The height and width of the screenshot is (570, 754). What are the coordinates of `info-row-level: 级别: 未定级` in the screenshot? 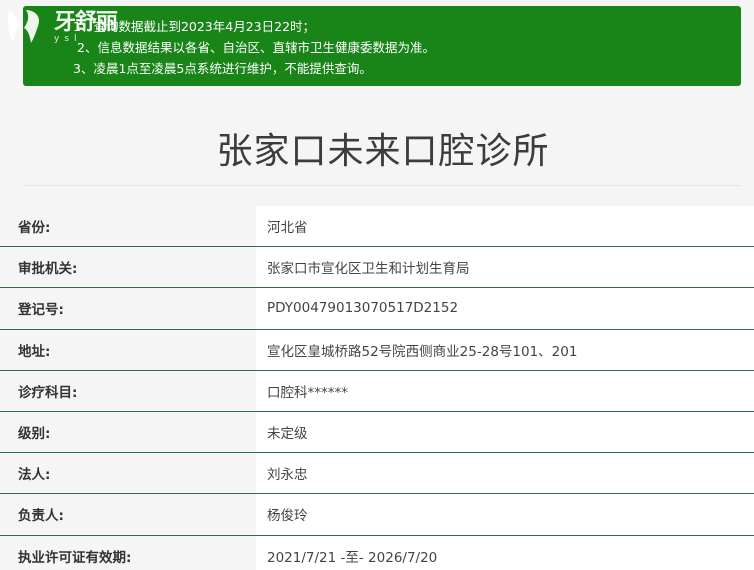 It's located at (377, 432).